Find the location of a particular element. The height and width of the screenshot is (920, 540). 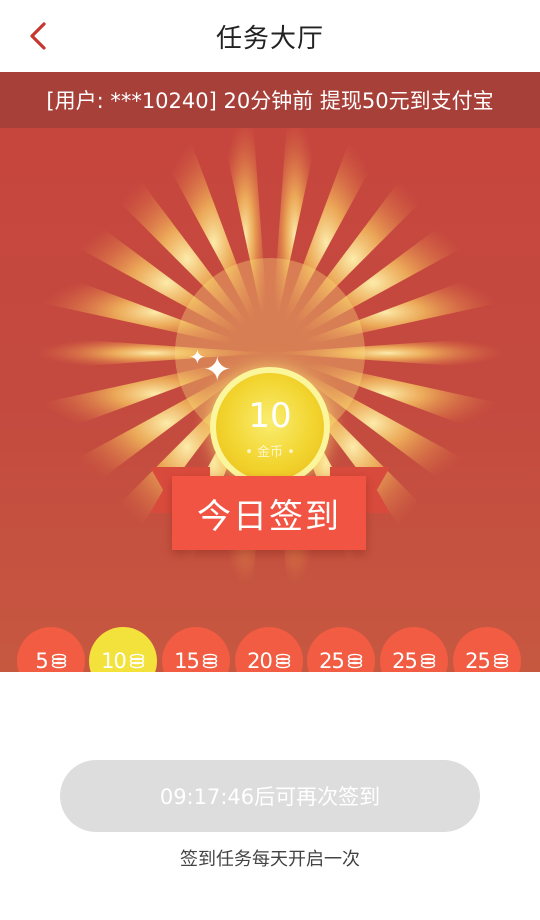

page-title: 任务大厅 is located at coordinates (269, 38).